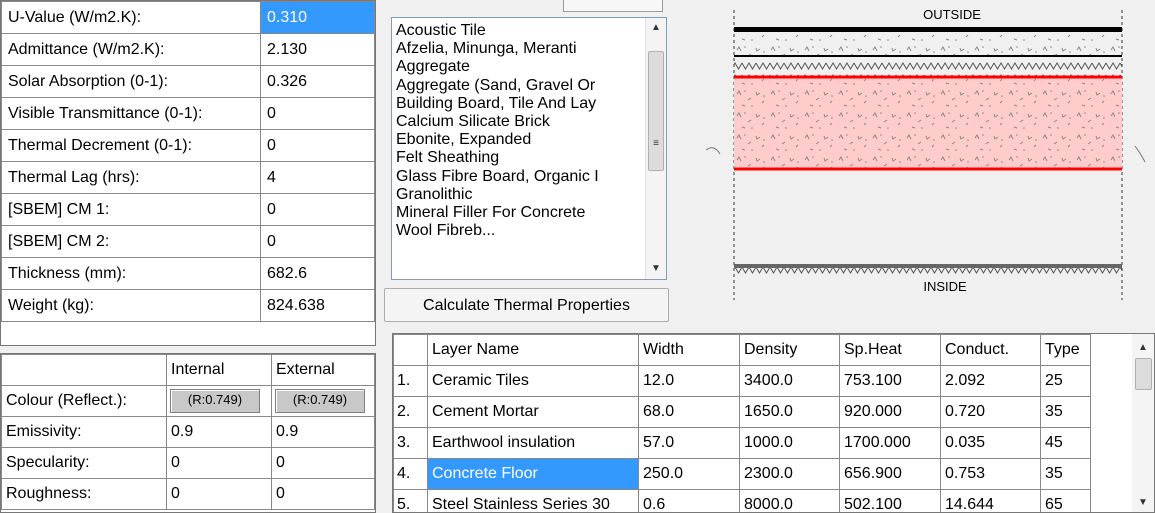 This screenshot has height=513, width=1155. Describe the element at coordinates (518, 140) in the screenshot. I see `material-list-item: Ebonite, Expanded` at that location.